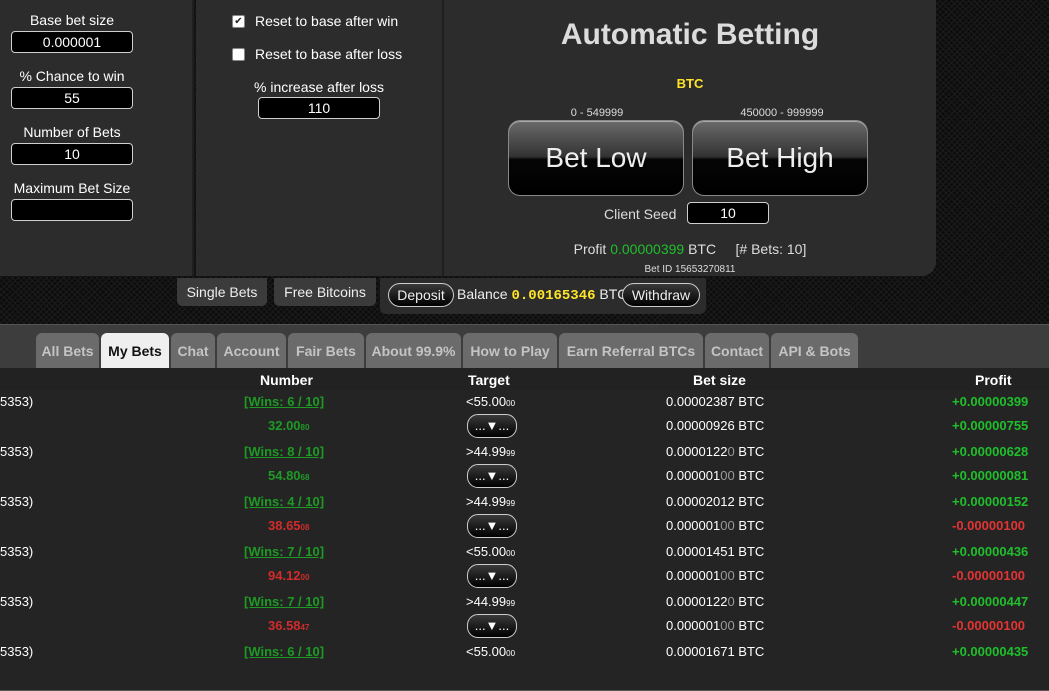 Image resolution: width=1049 pixels, height=691 pixels. Describe the element at coordinates (771, 249) in the screenshot. I see `bets-count: [# Bets: 10]` at that location.